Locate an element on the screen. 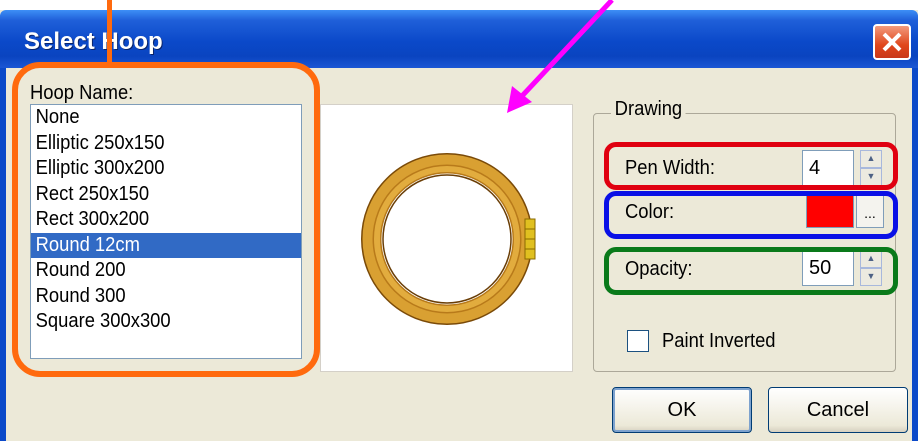 The width and height of the screenshot is (918, 441). opacity-highlight is located at coordinates (751, 271).